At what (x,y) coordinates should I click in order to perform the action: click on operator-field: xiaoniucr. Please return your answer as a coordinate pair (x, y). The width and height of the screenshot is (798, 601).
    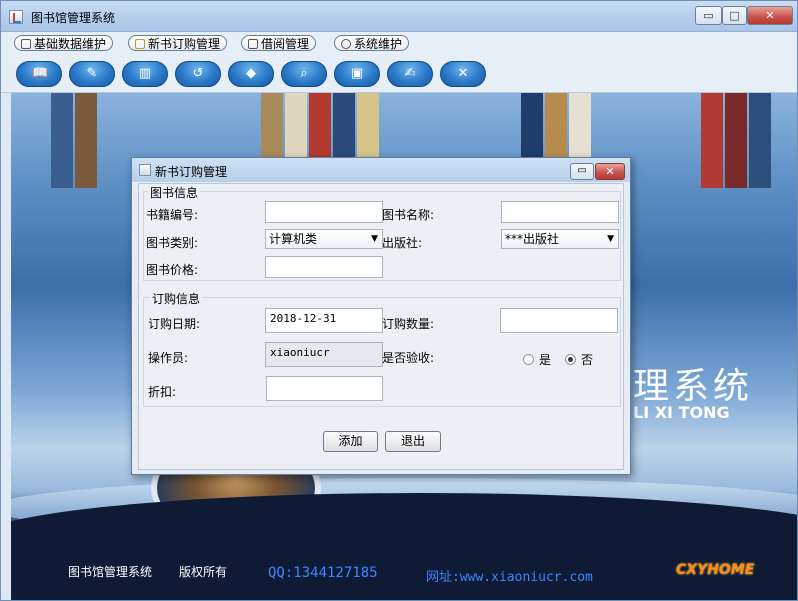
    Looking at the image, I should click on (324, 354).